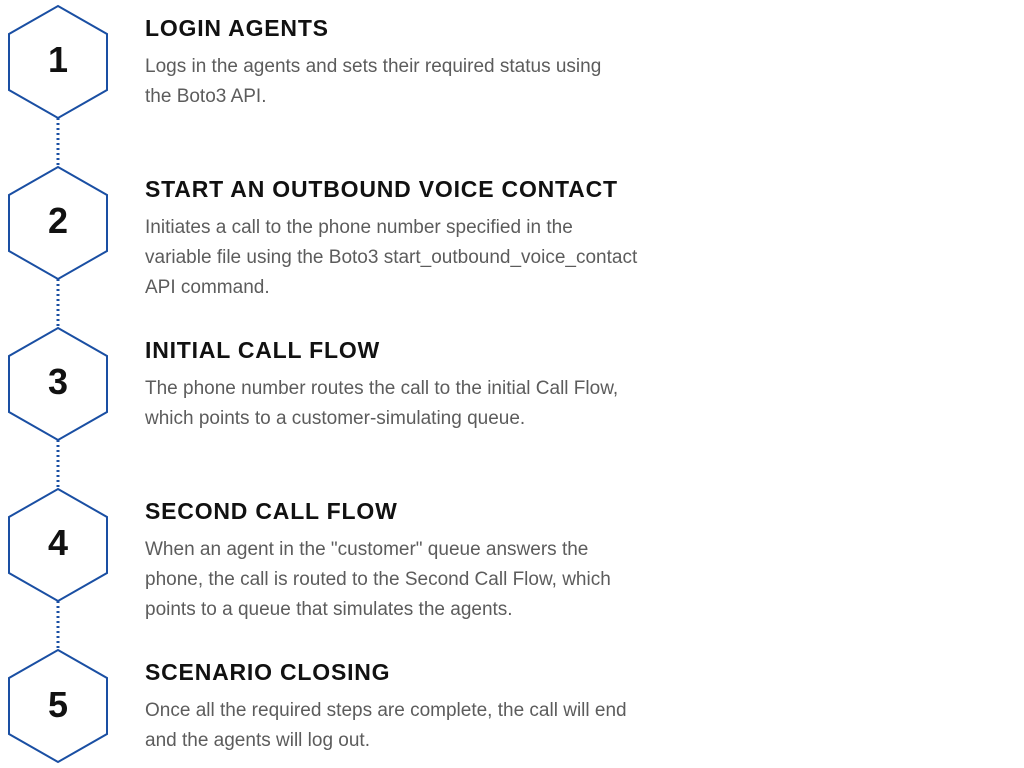 The image size is (1024, 768). What do you see at coordinates (58, 381) in the screenshot?
I see `step-3-number: 3` at bounding box center [58, 381].